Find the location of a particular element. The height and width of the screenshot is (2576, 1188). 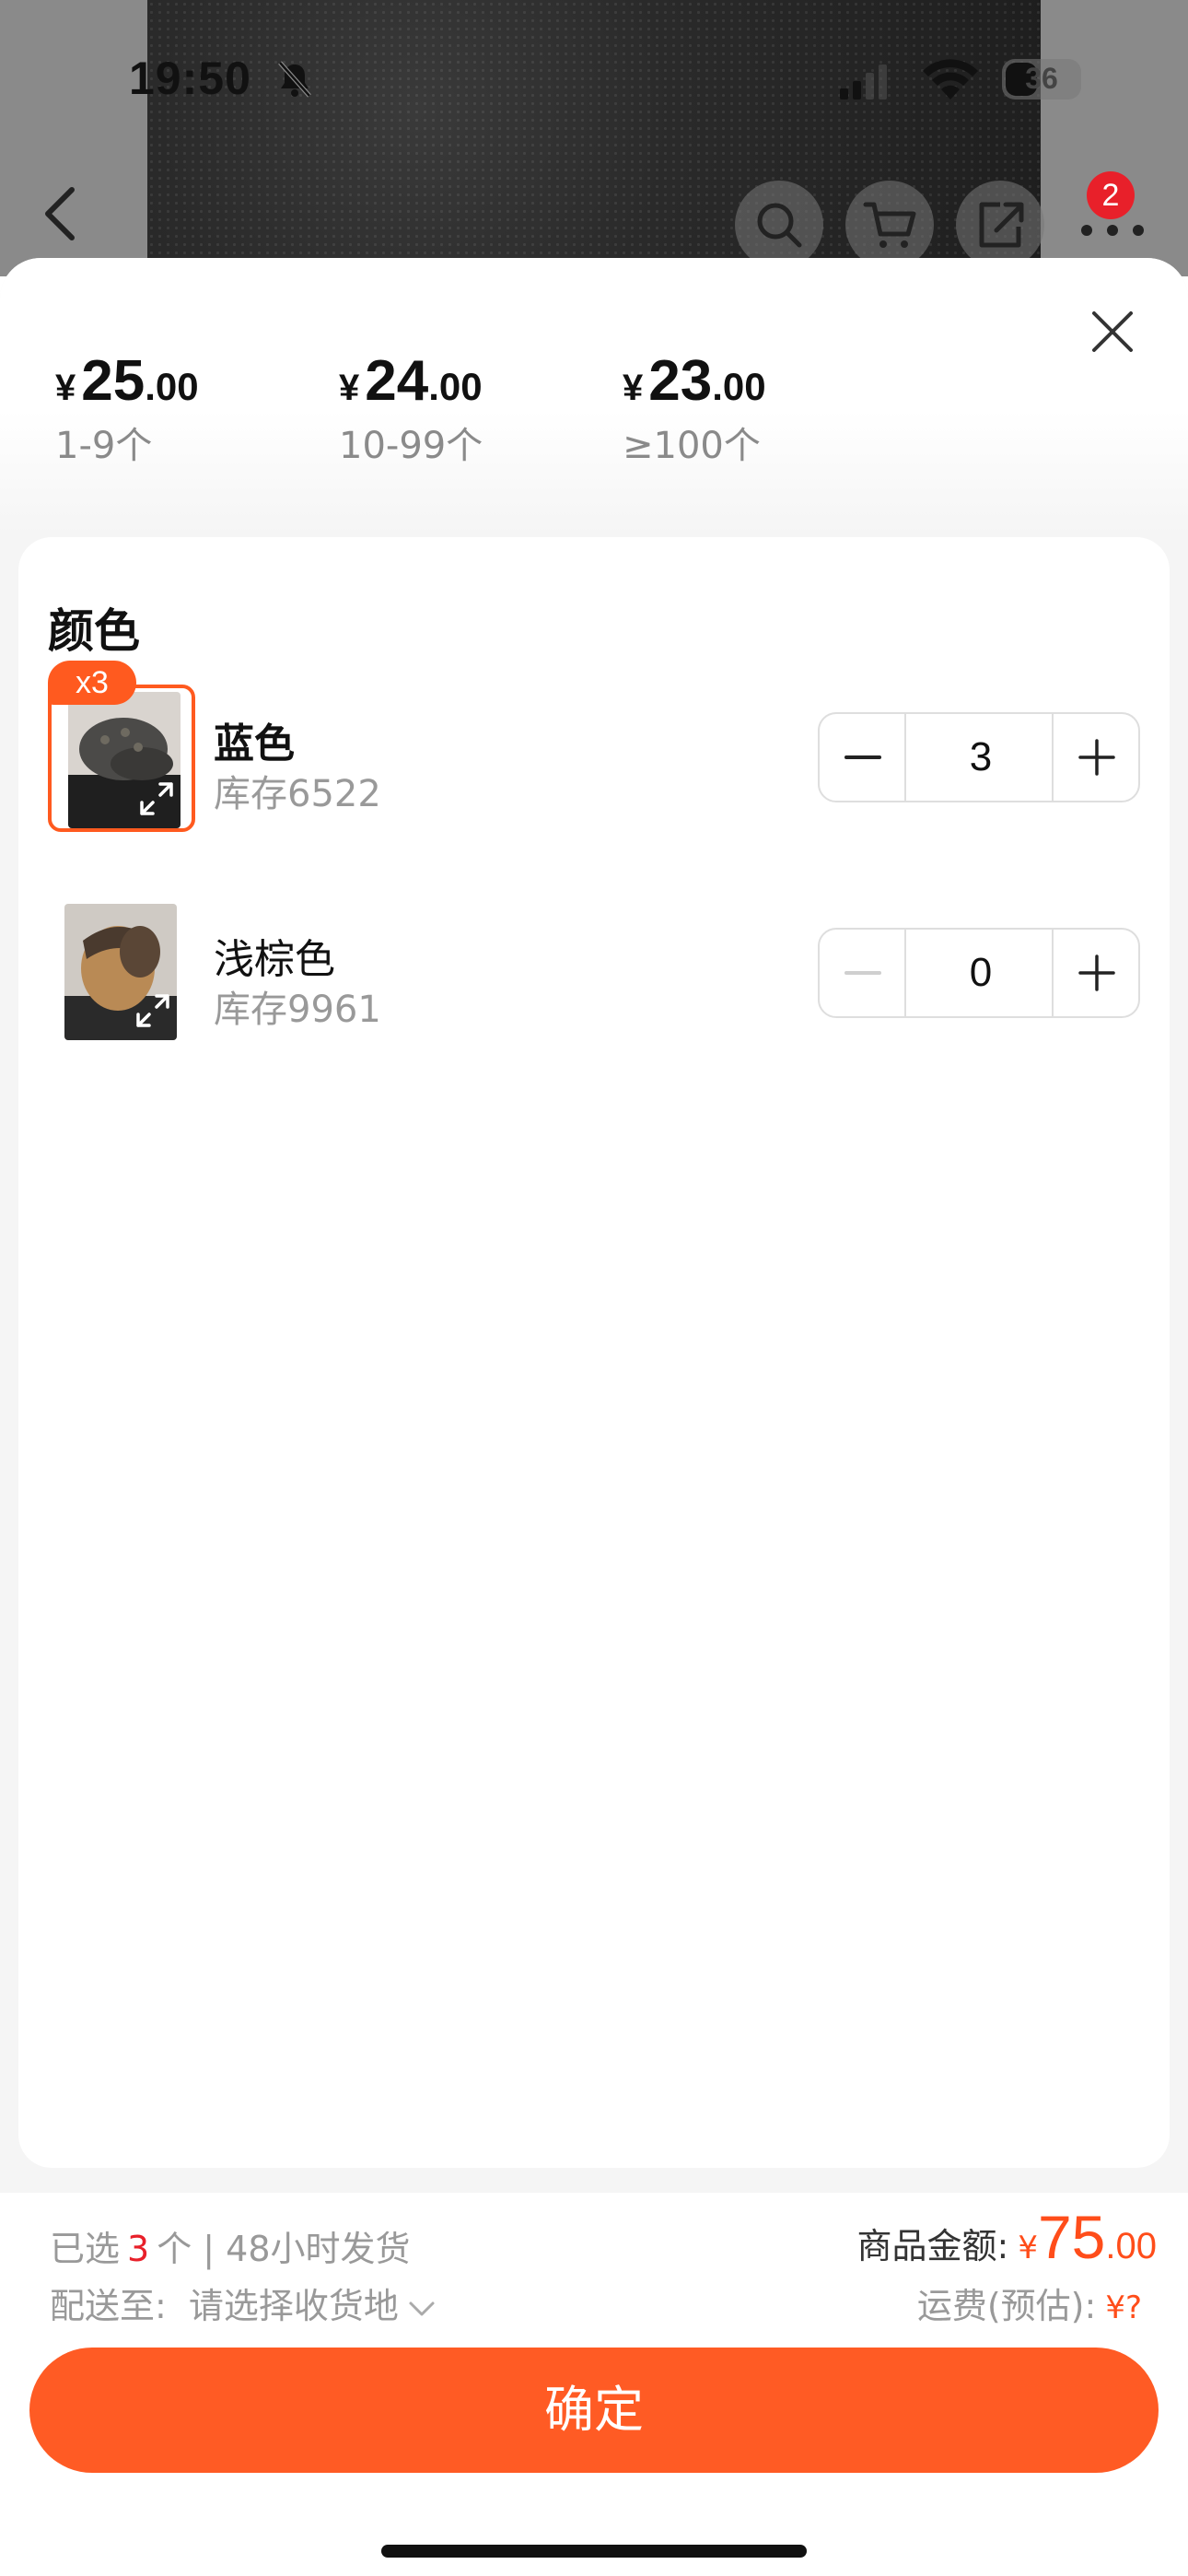

battery-level: 36 is located at coordinates (1041, 78).